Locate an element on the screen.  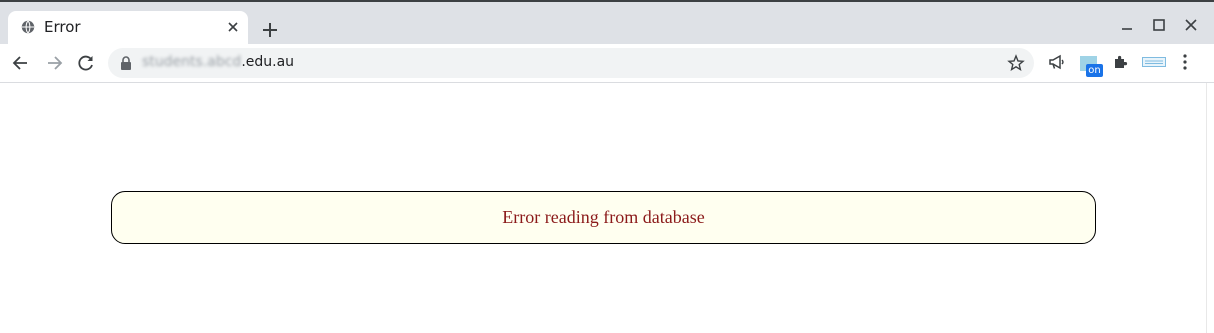
reload-icon is located at coordinates (86, 63).